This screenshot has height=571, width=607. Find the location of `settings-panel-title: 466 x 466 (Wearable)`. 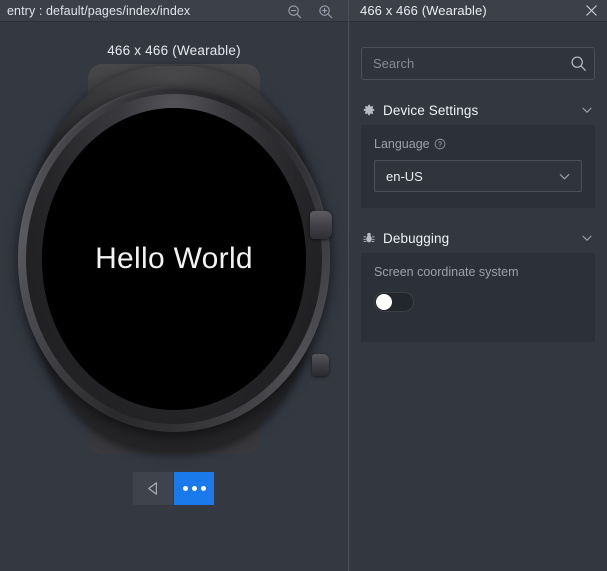

settings-panel-title: 466 x 466 (Wearable) is located at coordinates (423, 10).